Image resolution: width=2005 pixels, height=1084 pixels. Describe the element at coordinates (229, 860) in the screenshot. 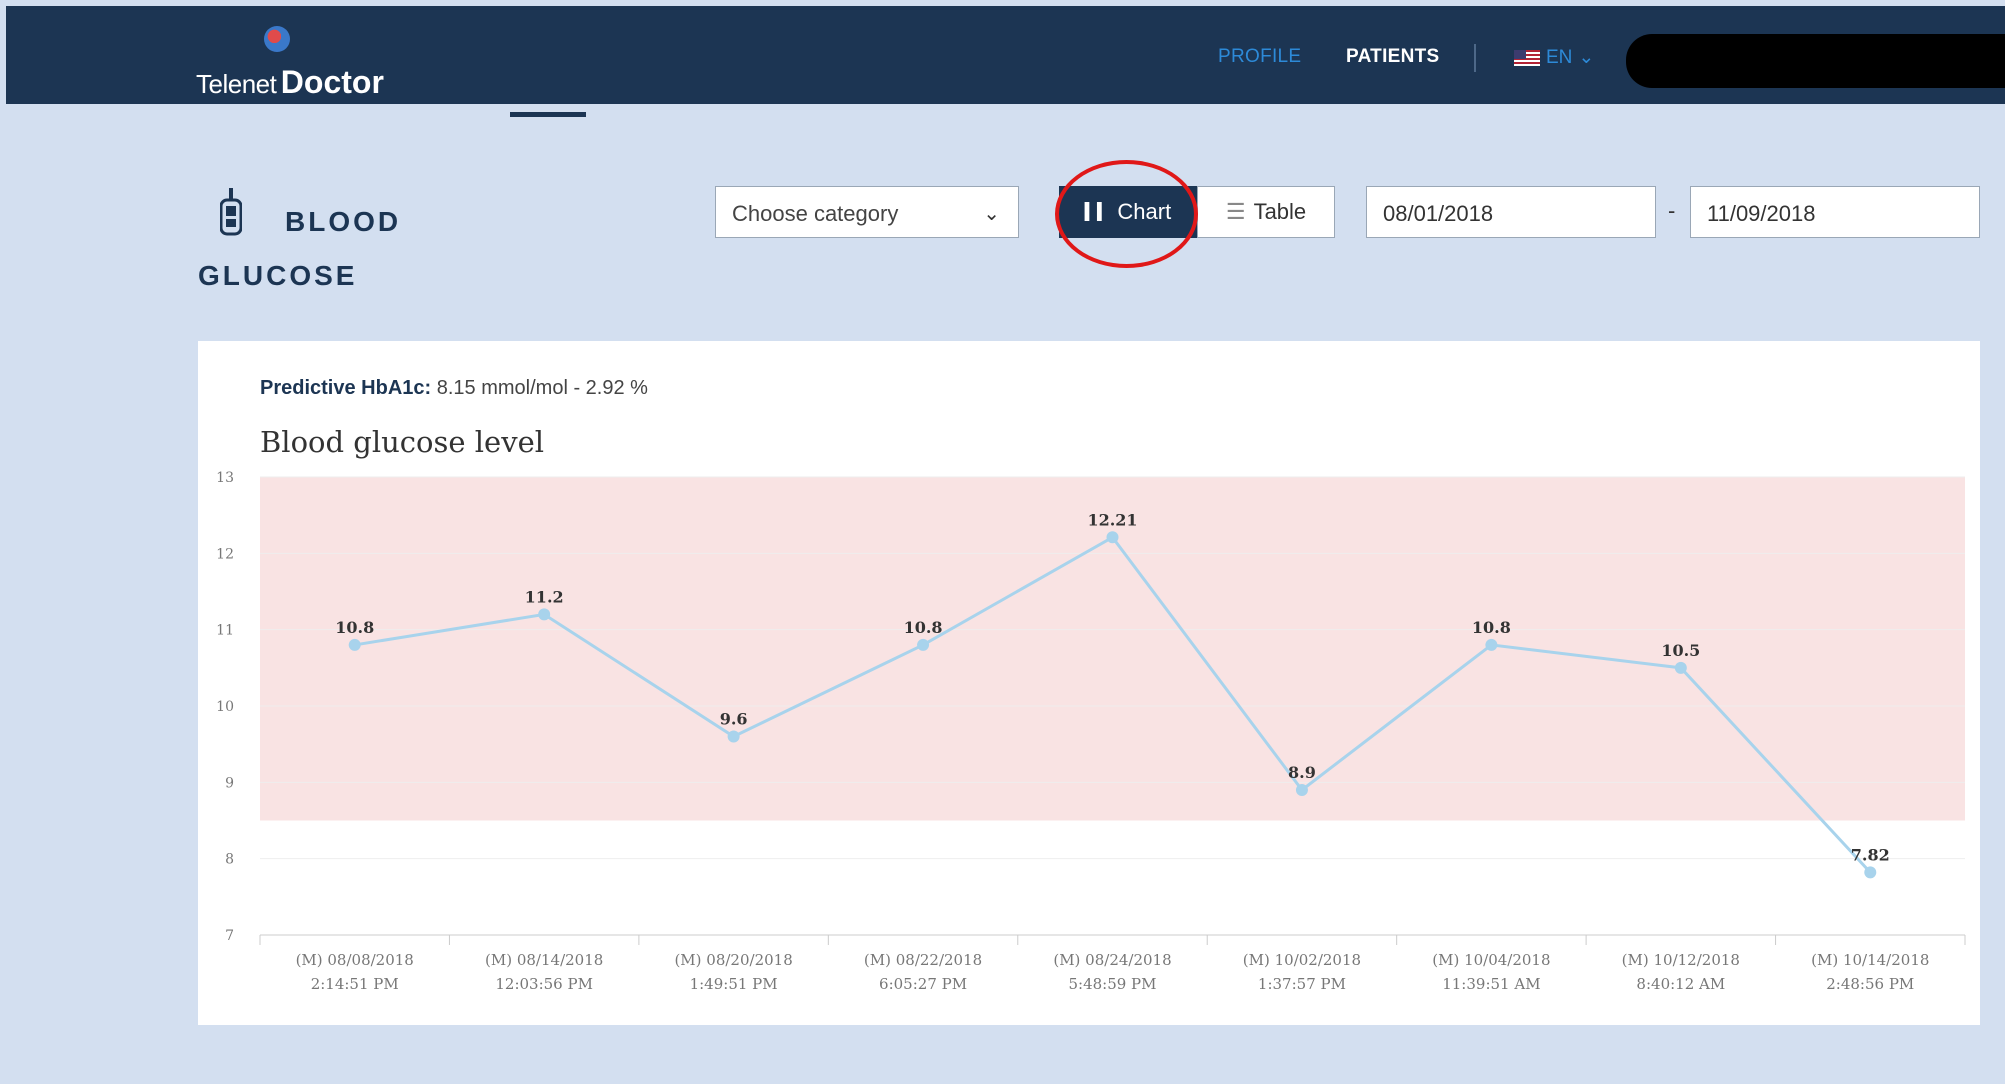

I see `y-tick-label: 8` at that location.